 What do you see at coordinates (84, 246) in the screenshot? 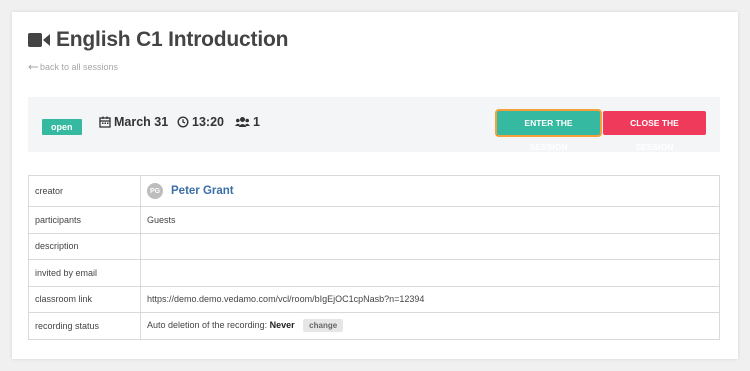
I see `description-label: description` at bounding box center [84, 246].